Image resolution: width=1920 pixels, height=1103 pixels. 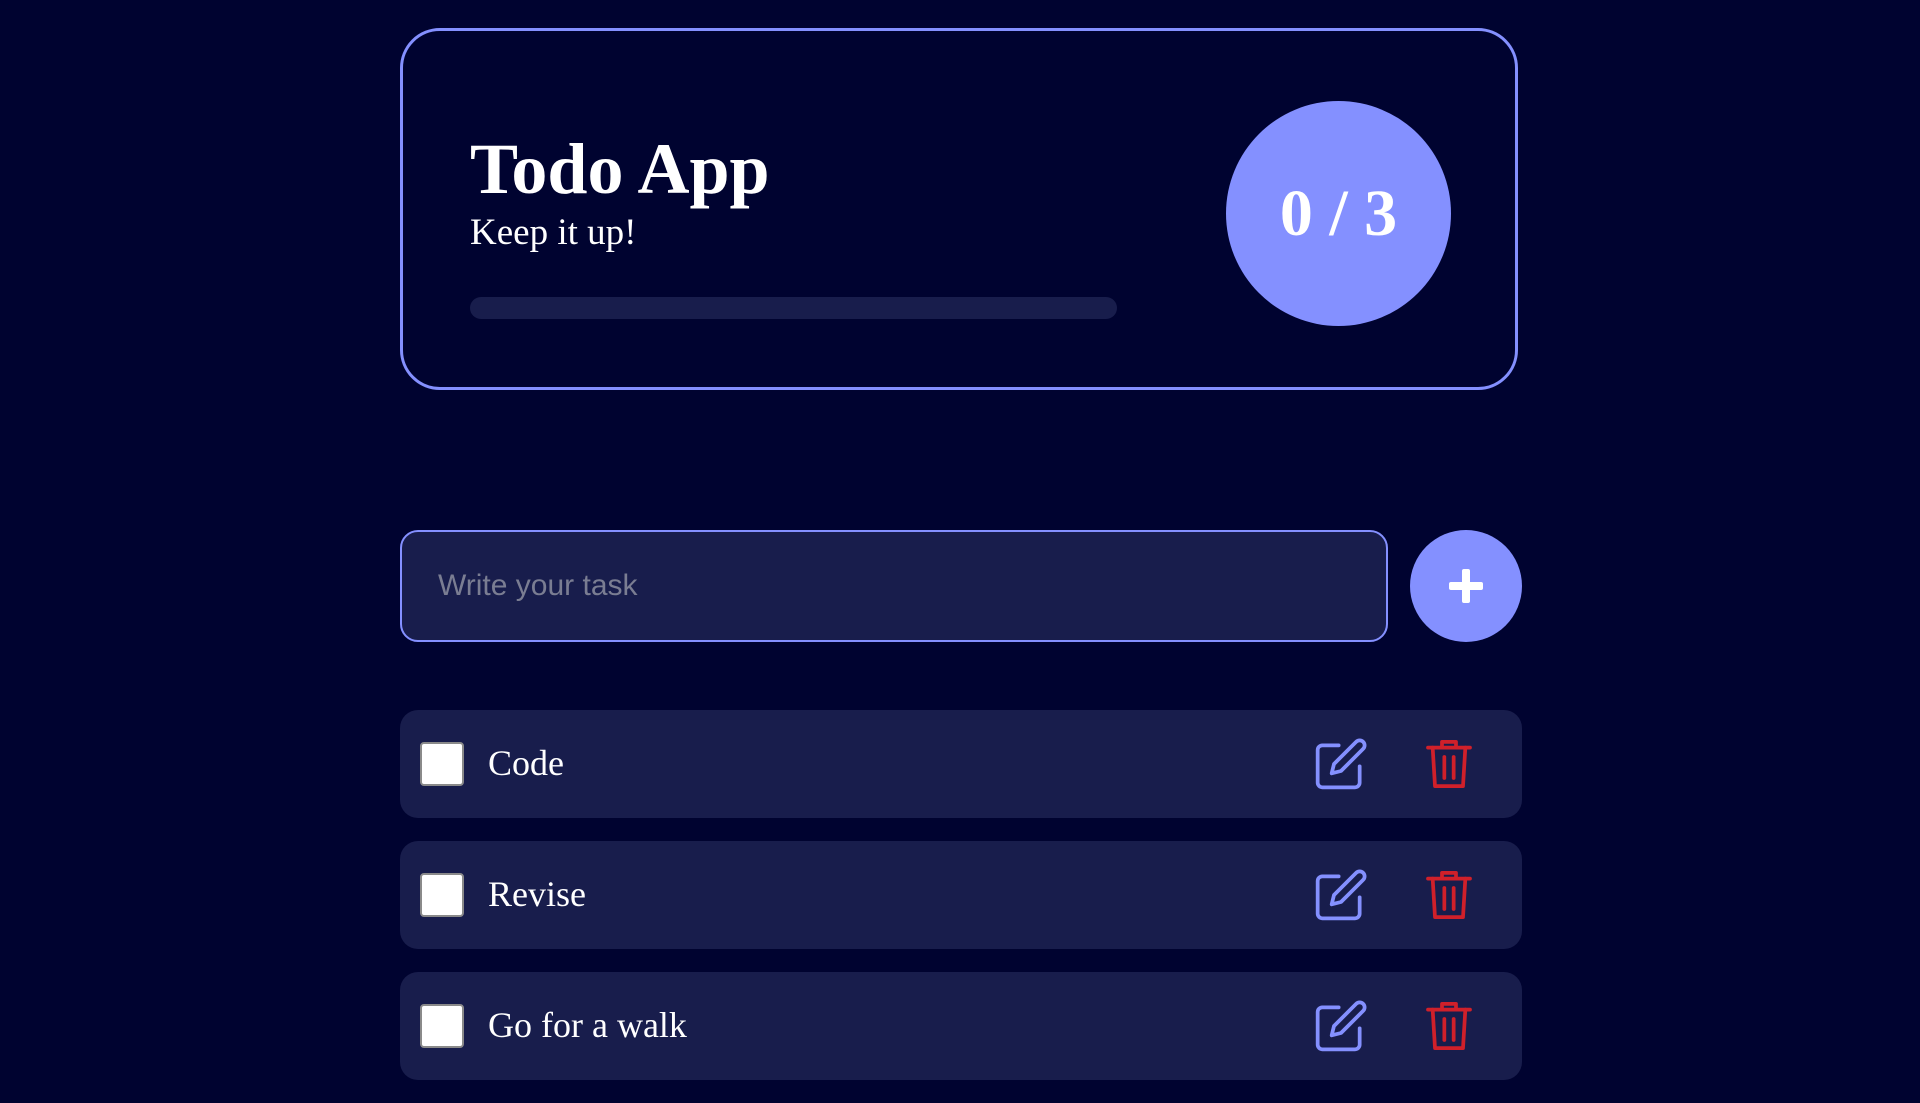 What do you see at coordinates (793, 308) in the screenshot?
I see `progress-bar` at bounding box center [793, 308].